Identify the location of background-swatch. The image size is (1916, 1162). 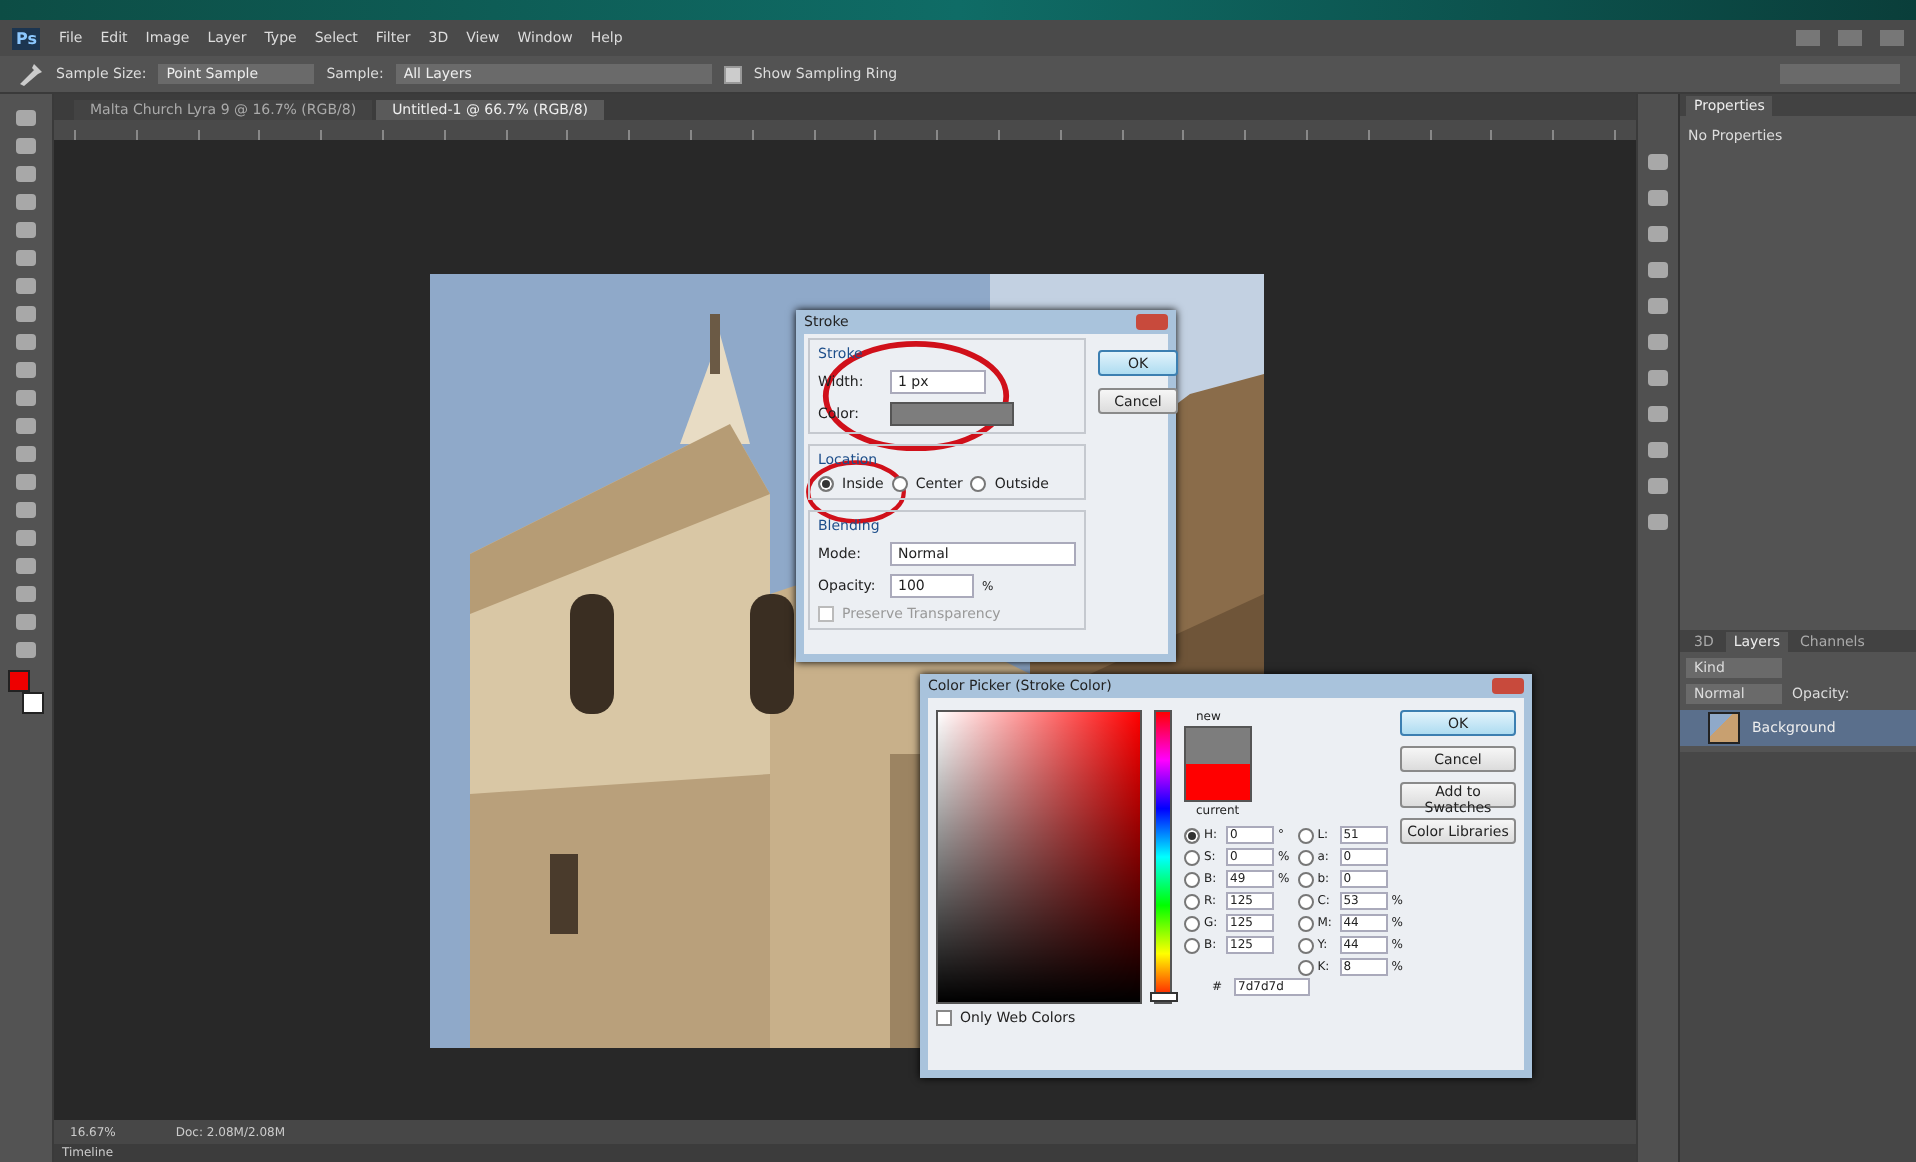
(33, 703).